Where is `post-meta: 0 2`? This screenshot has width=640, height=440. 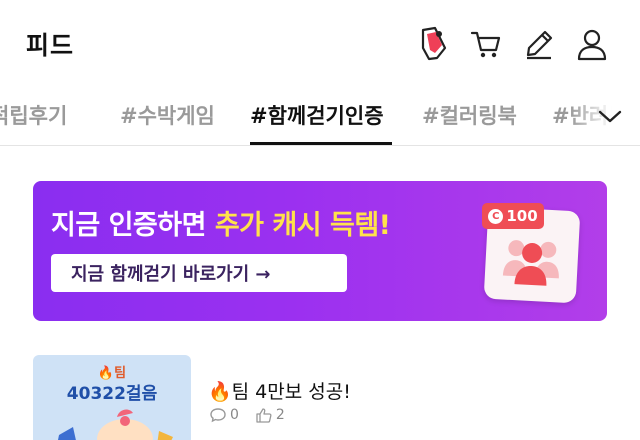 post-meta: 0 2 is located at coordinates (252, 415).